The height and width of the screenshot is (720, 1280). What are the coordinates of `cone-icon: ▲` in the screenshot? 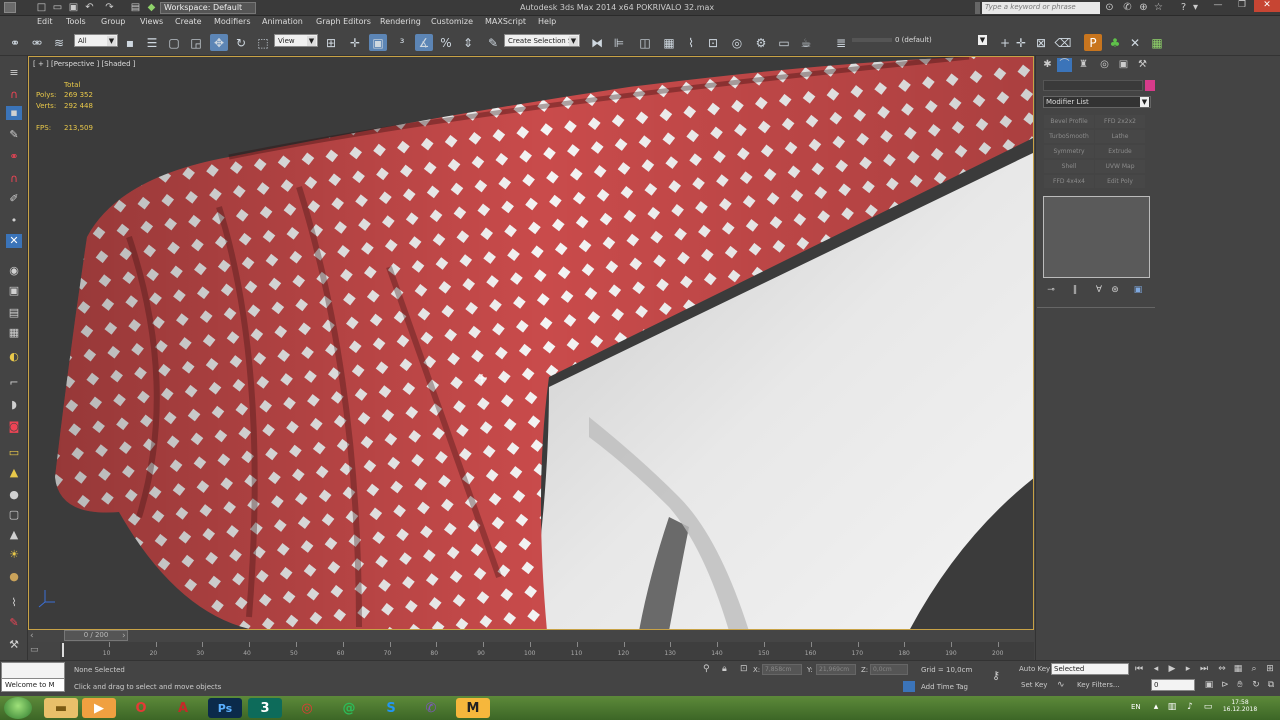 It's located at (14, 473).